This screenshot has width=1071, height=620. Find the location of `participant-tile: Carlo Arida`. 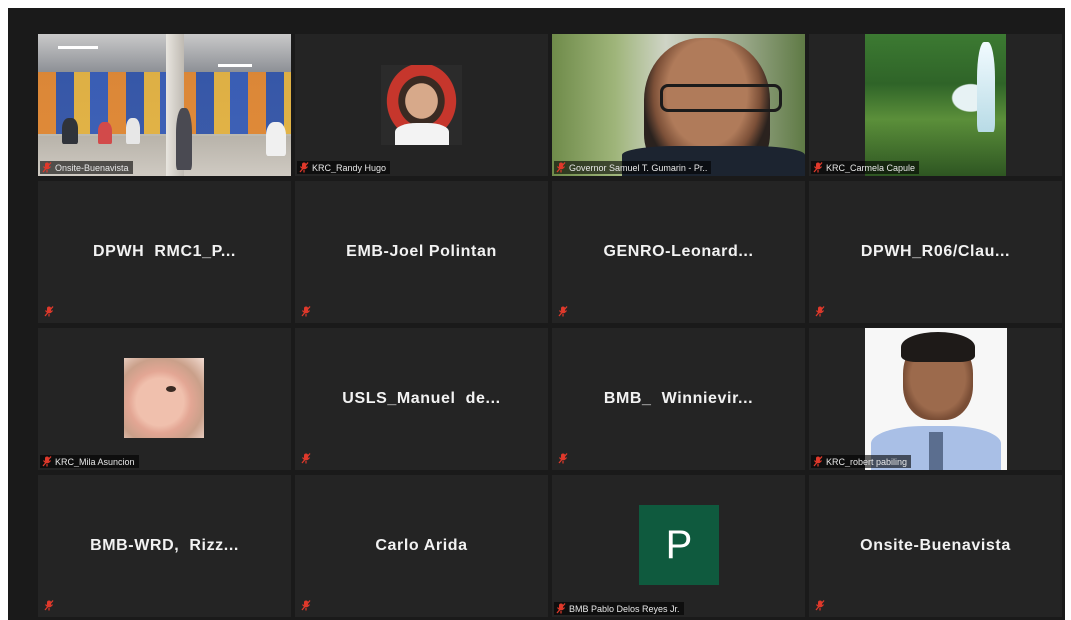

participant-tile: Carlo Arida is located at coordinates (421, 546).